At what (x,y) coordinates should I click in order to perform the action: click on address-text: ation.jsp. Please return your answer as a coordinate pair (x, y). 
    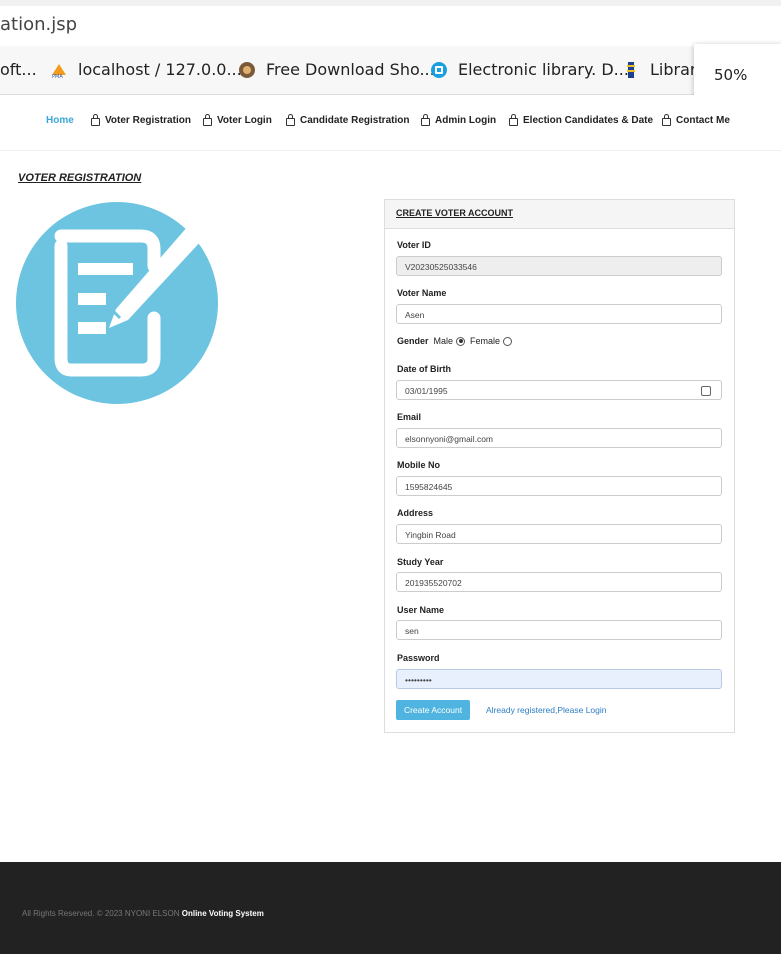
    Looking at the image, I should click on (38, 24).